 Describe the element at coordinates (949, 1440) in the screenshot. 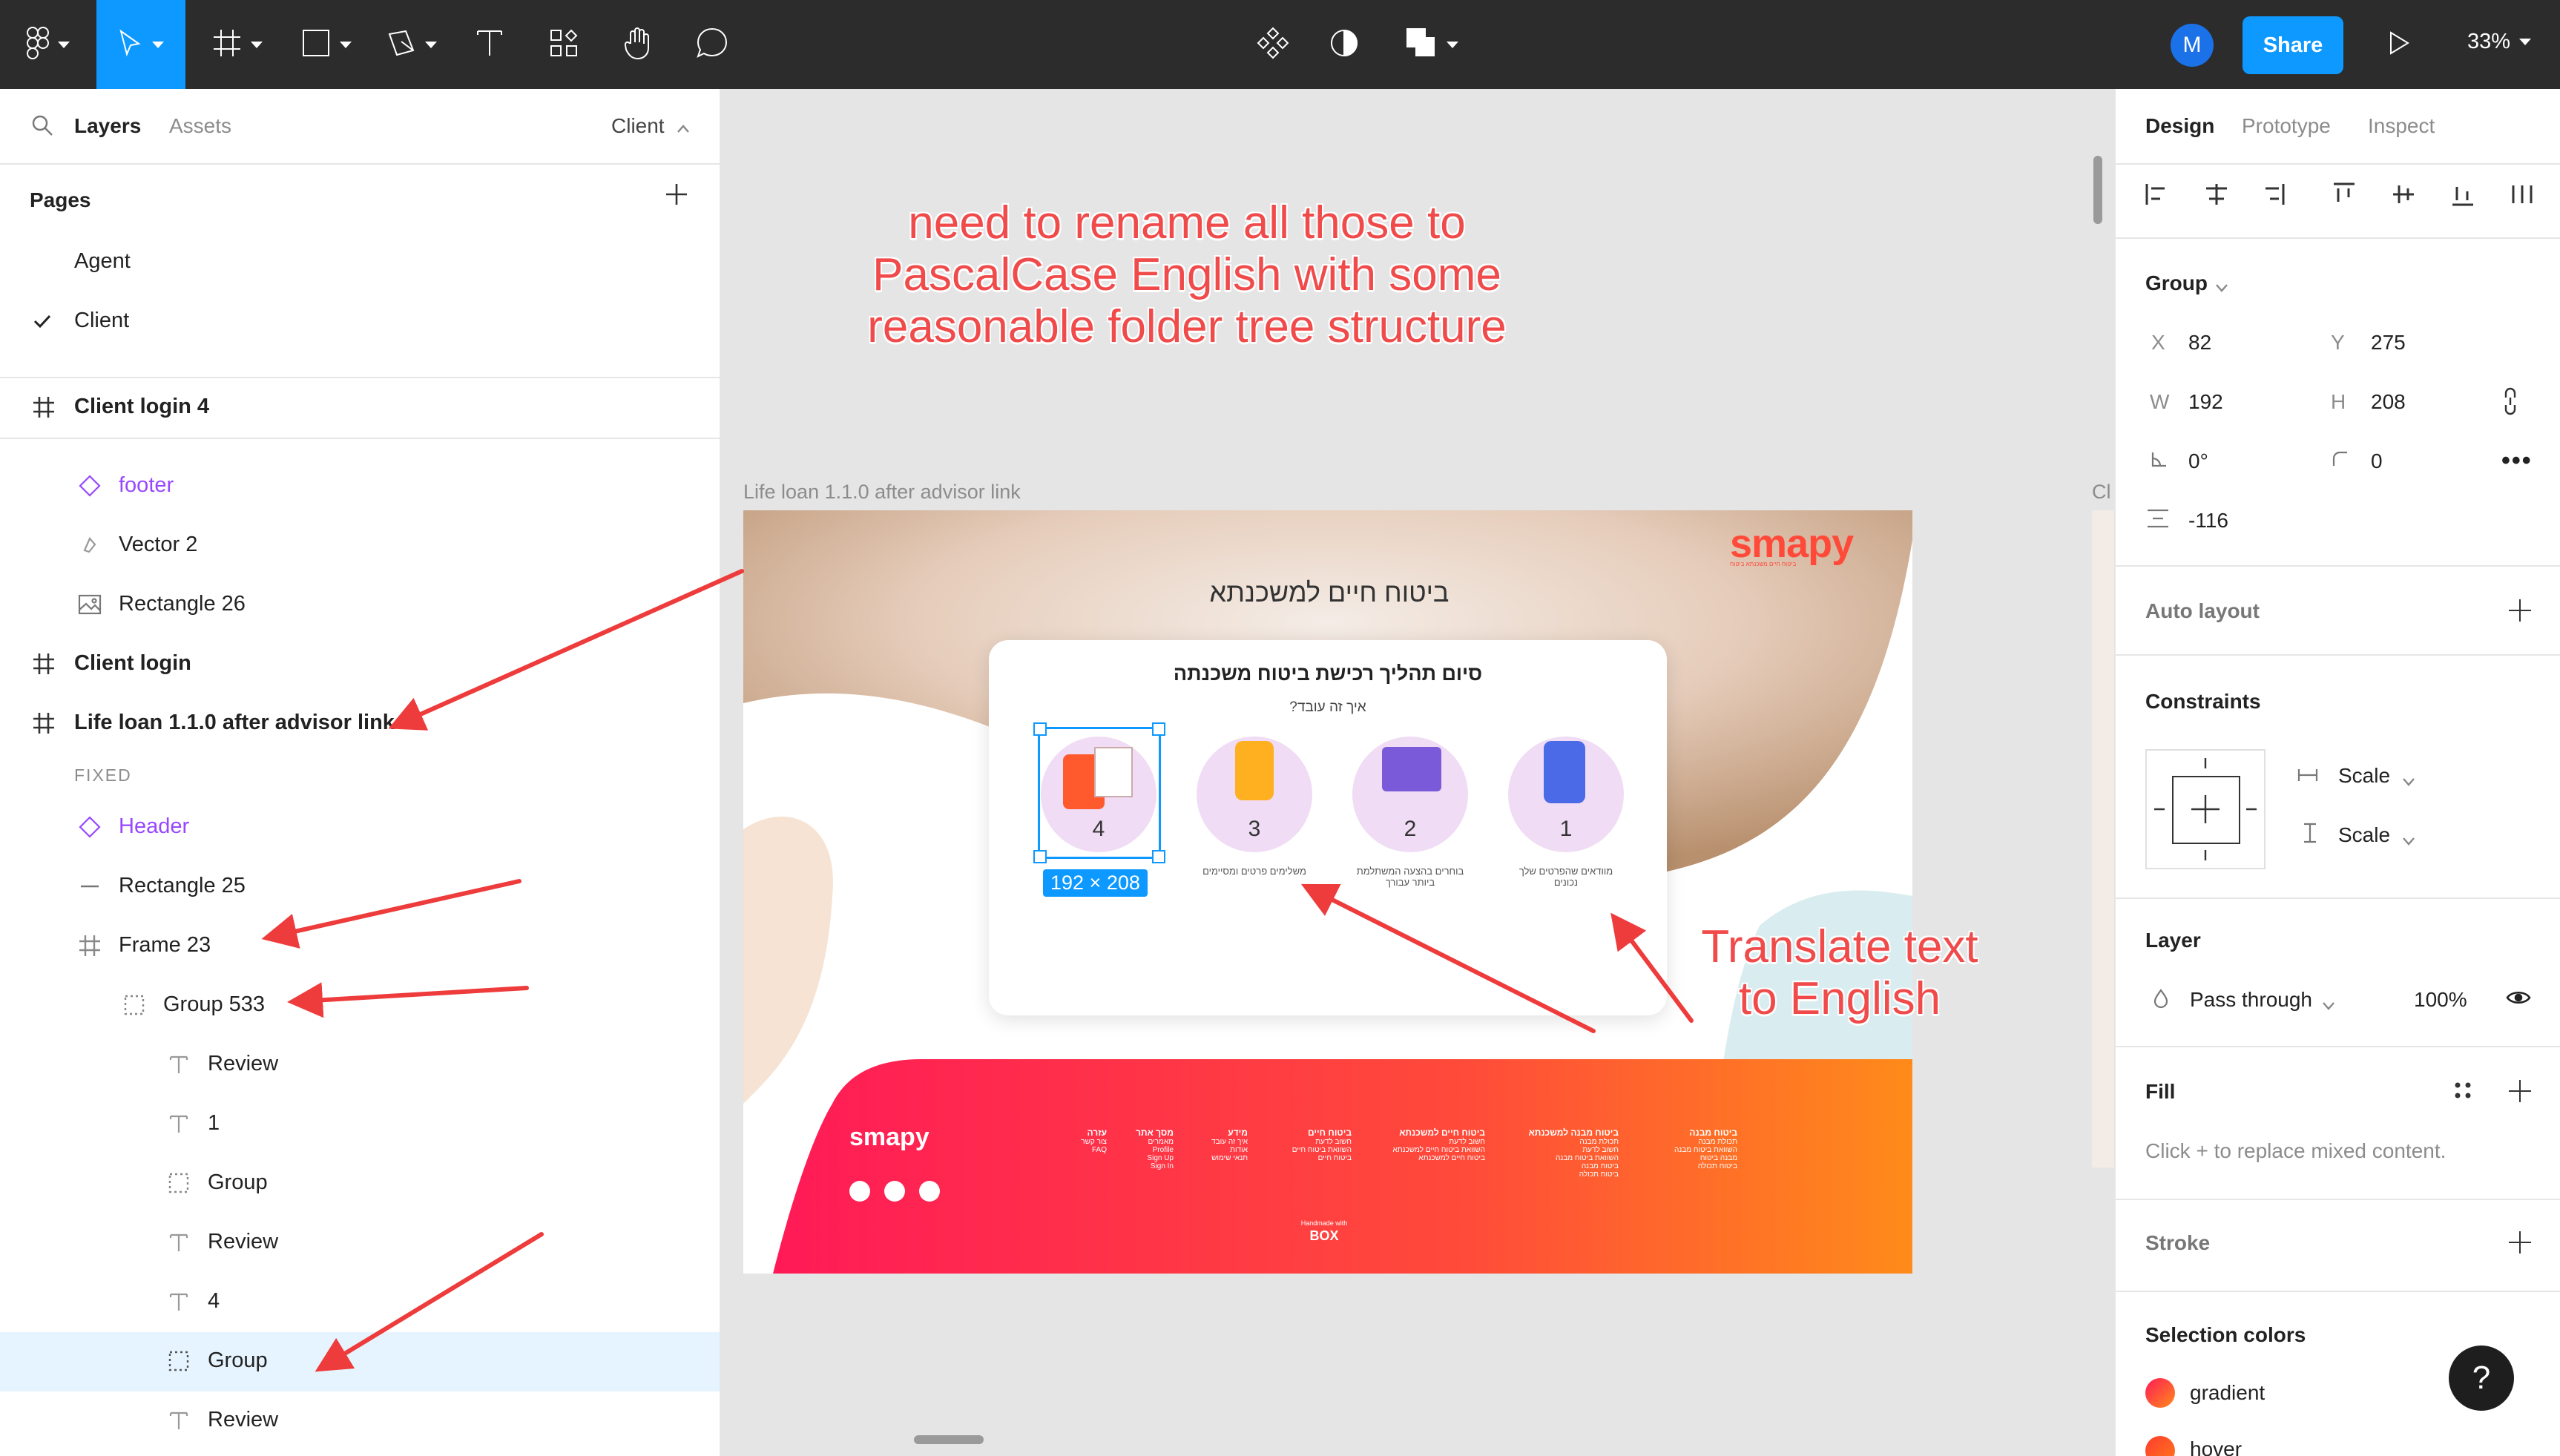

I see `horizontal-scrollbar` at that location.